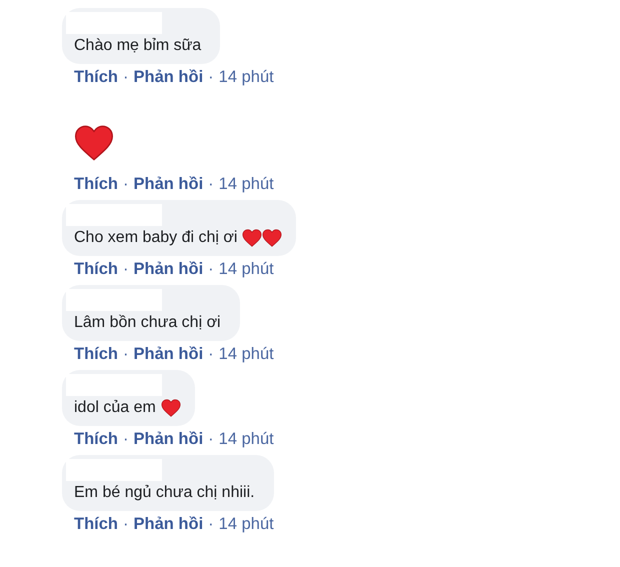  Describe the element at coordinates (138, 46) in the screenshot. I see `comment-text: Chào mẹ bỉm sữa` at that location.